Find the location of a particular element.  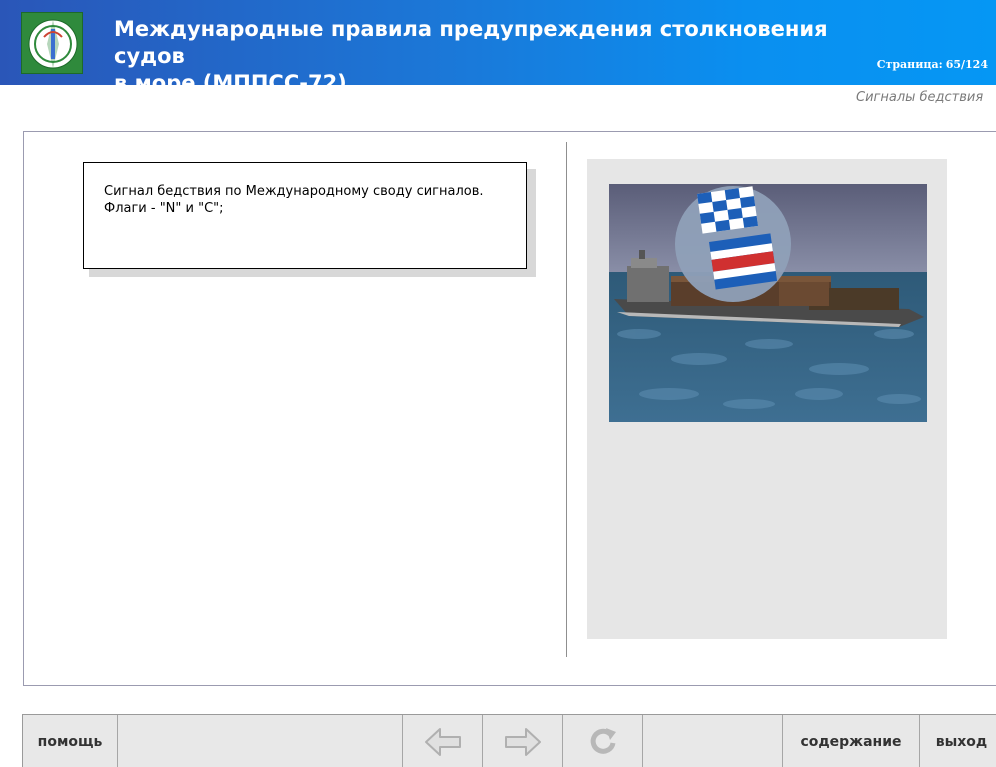

content-divider is located at coordinates (566, 399).